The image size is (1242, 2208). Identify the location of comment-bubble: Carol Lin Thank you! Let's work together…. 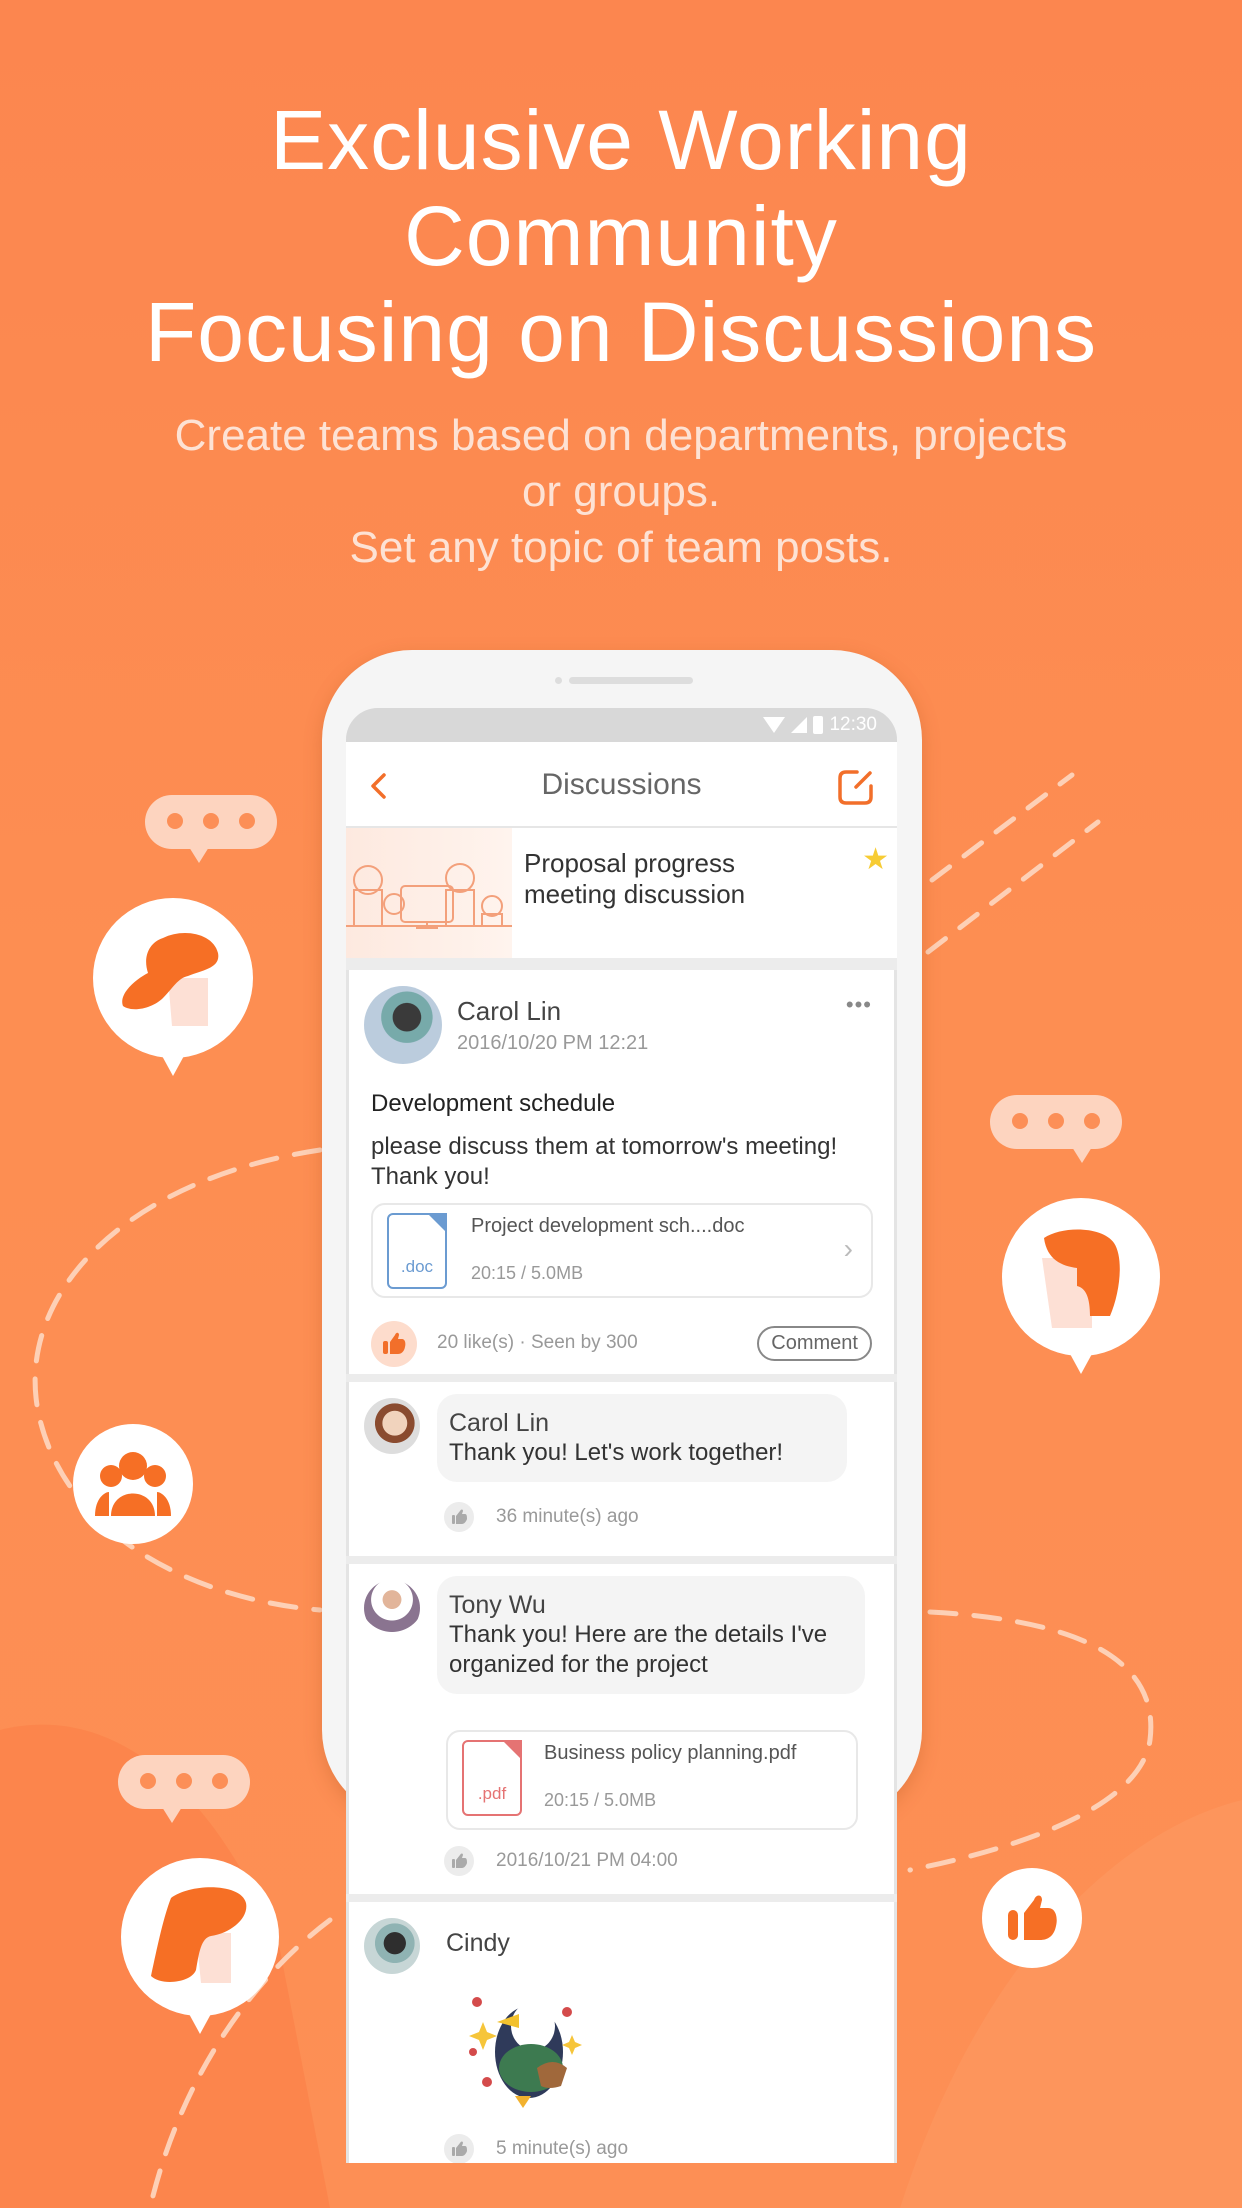
(642, 1438).